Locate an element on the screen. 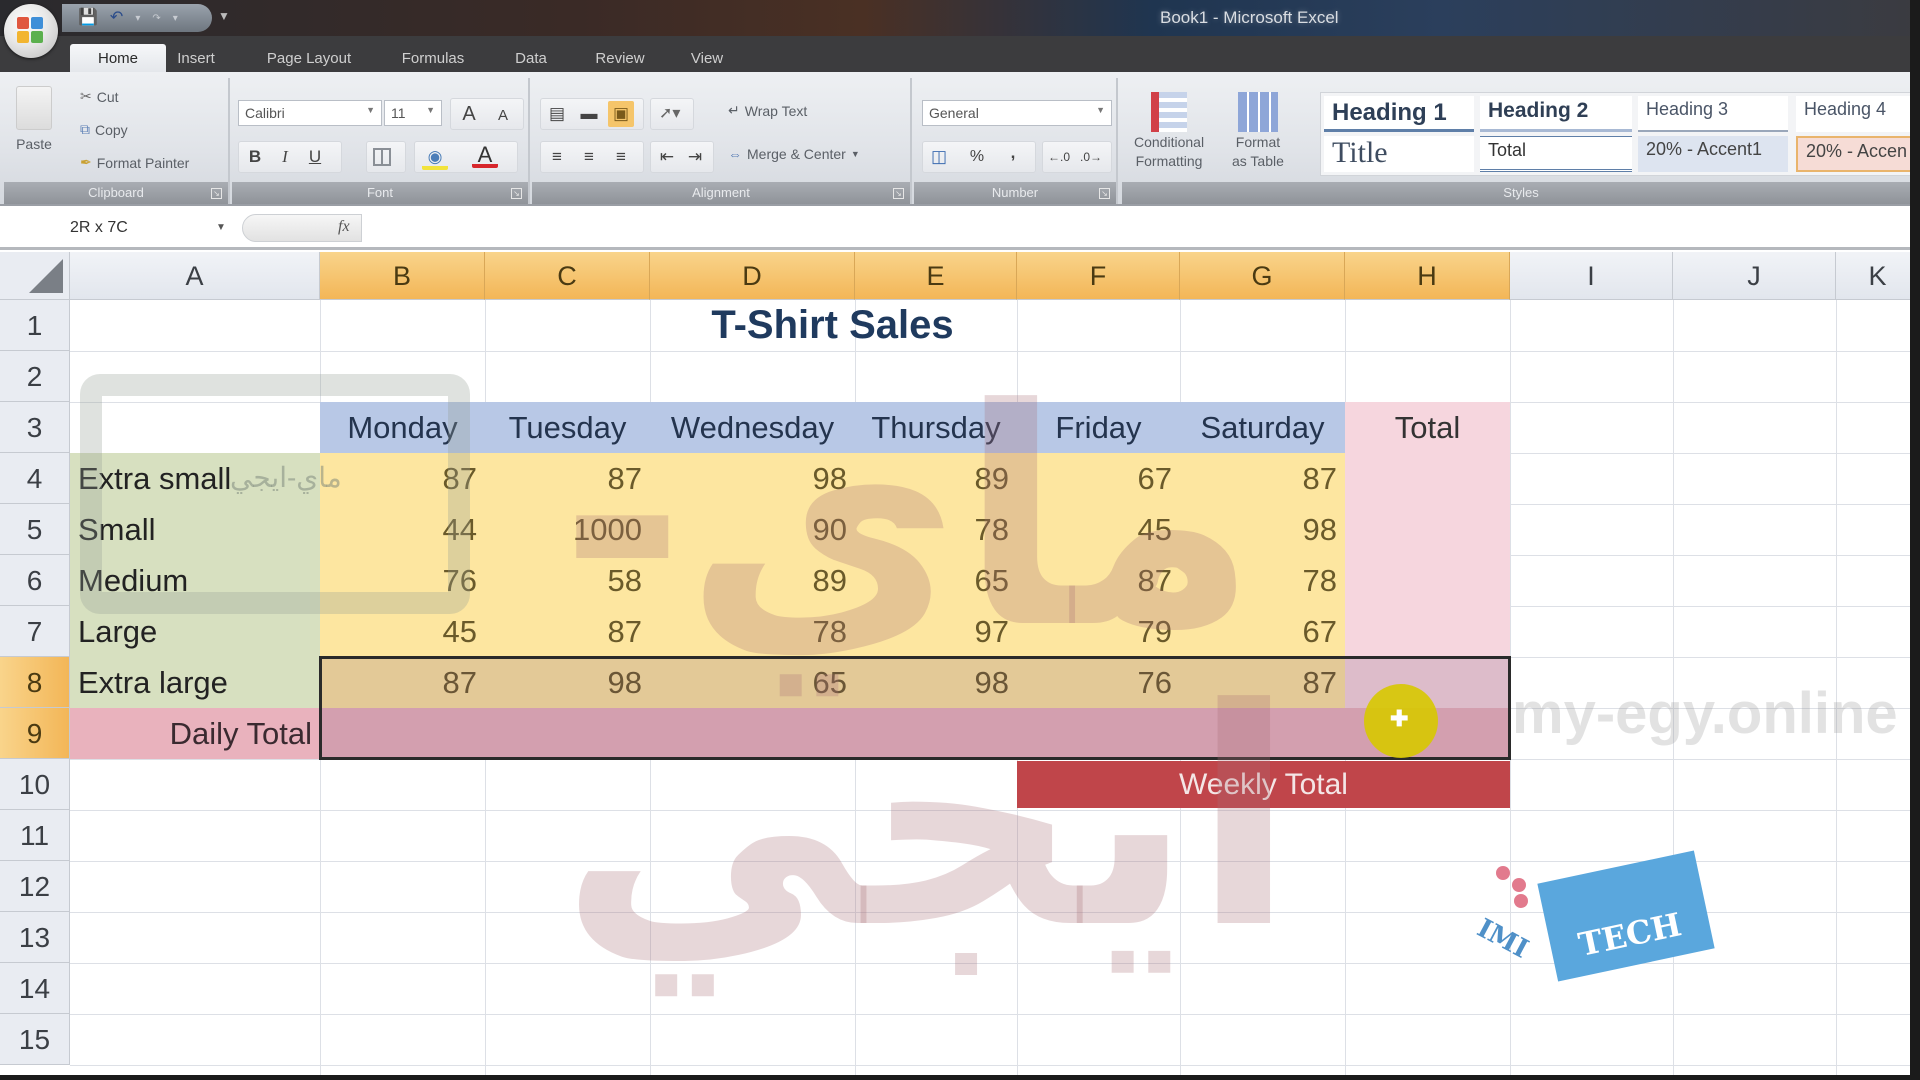 Image resolution: width=1920 pixels, height=1080 pixels. customize-qat-icon: ▼ is located at coordinates (224, 16).